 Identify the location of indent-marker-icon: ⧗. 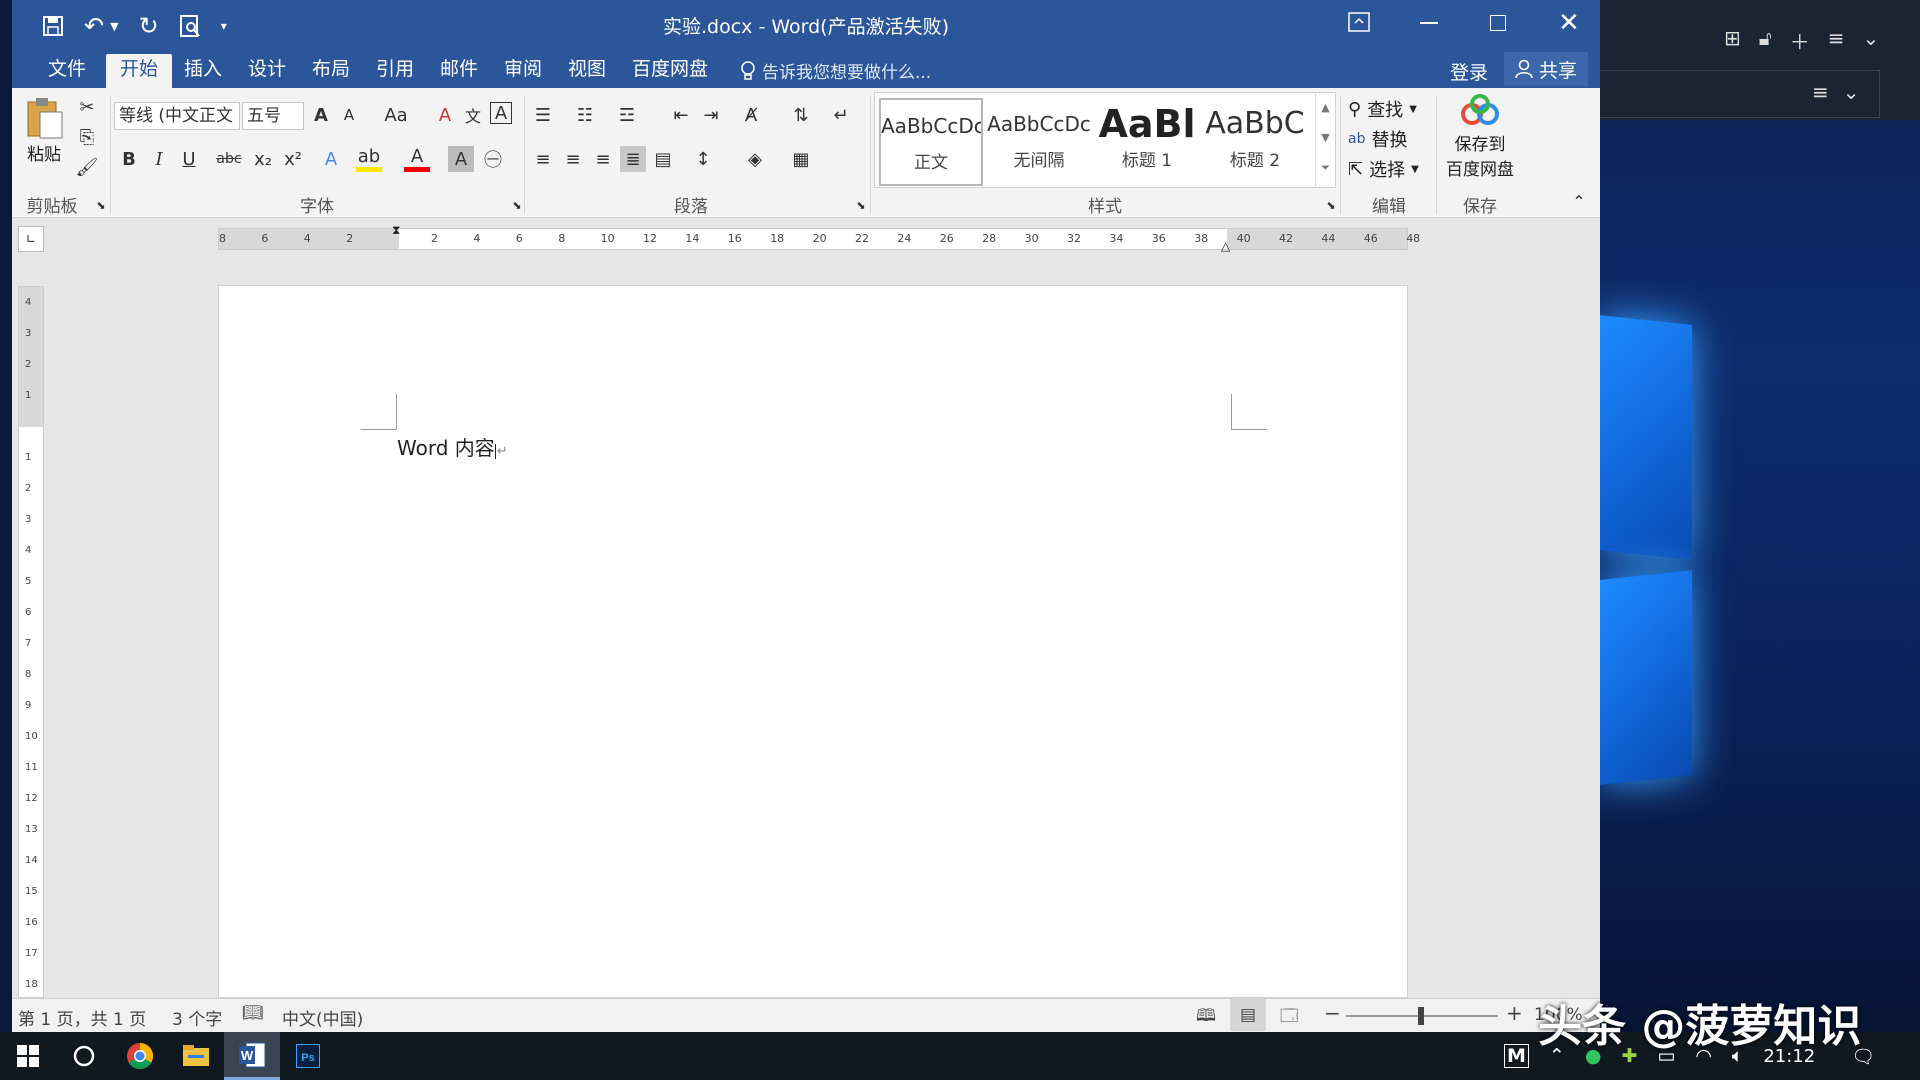
(396, 230).